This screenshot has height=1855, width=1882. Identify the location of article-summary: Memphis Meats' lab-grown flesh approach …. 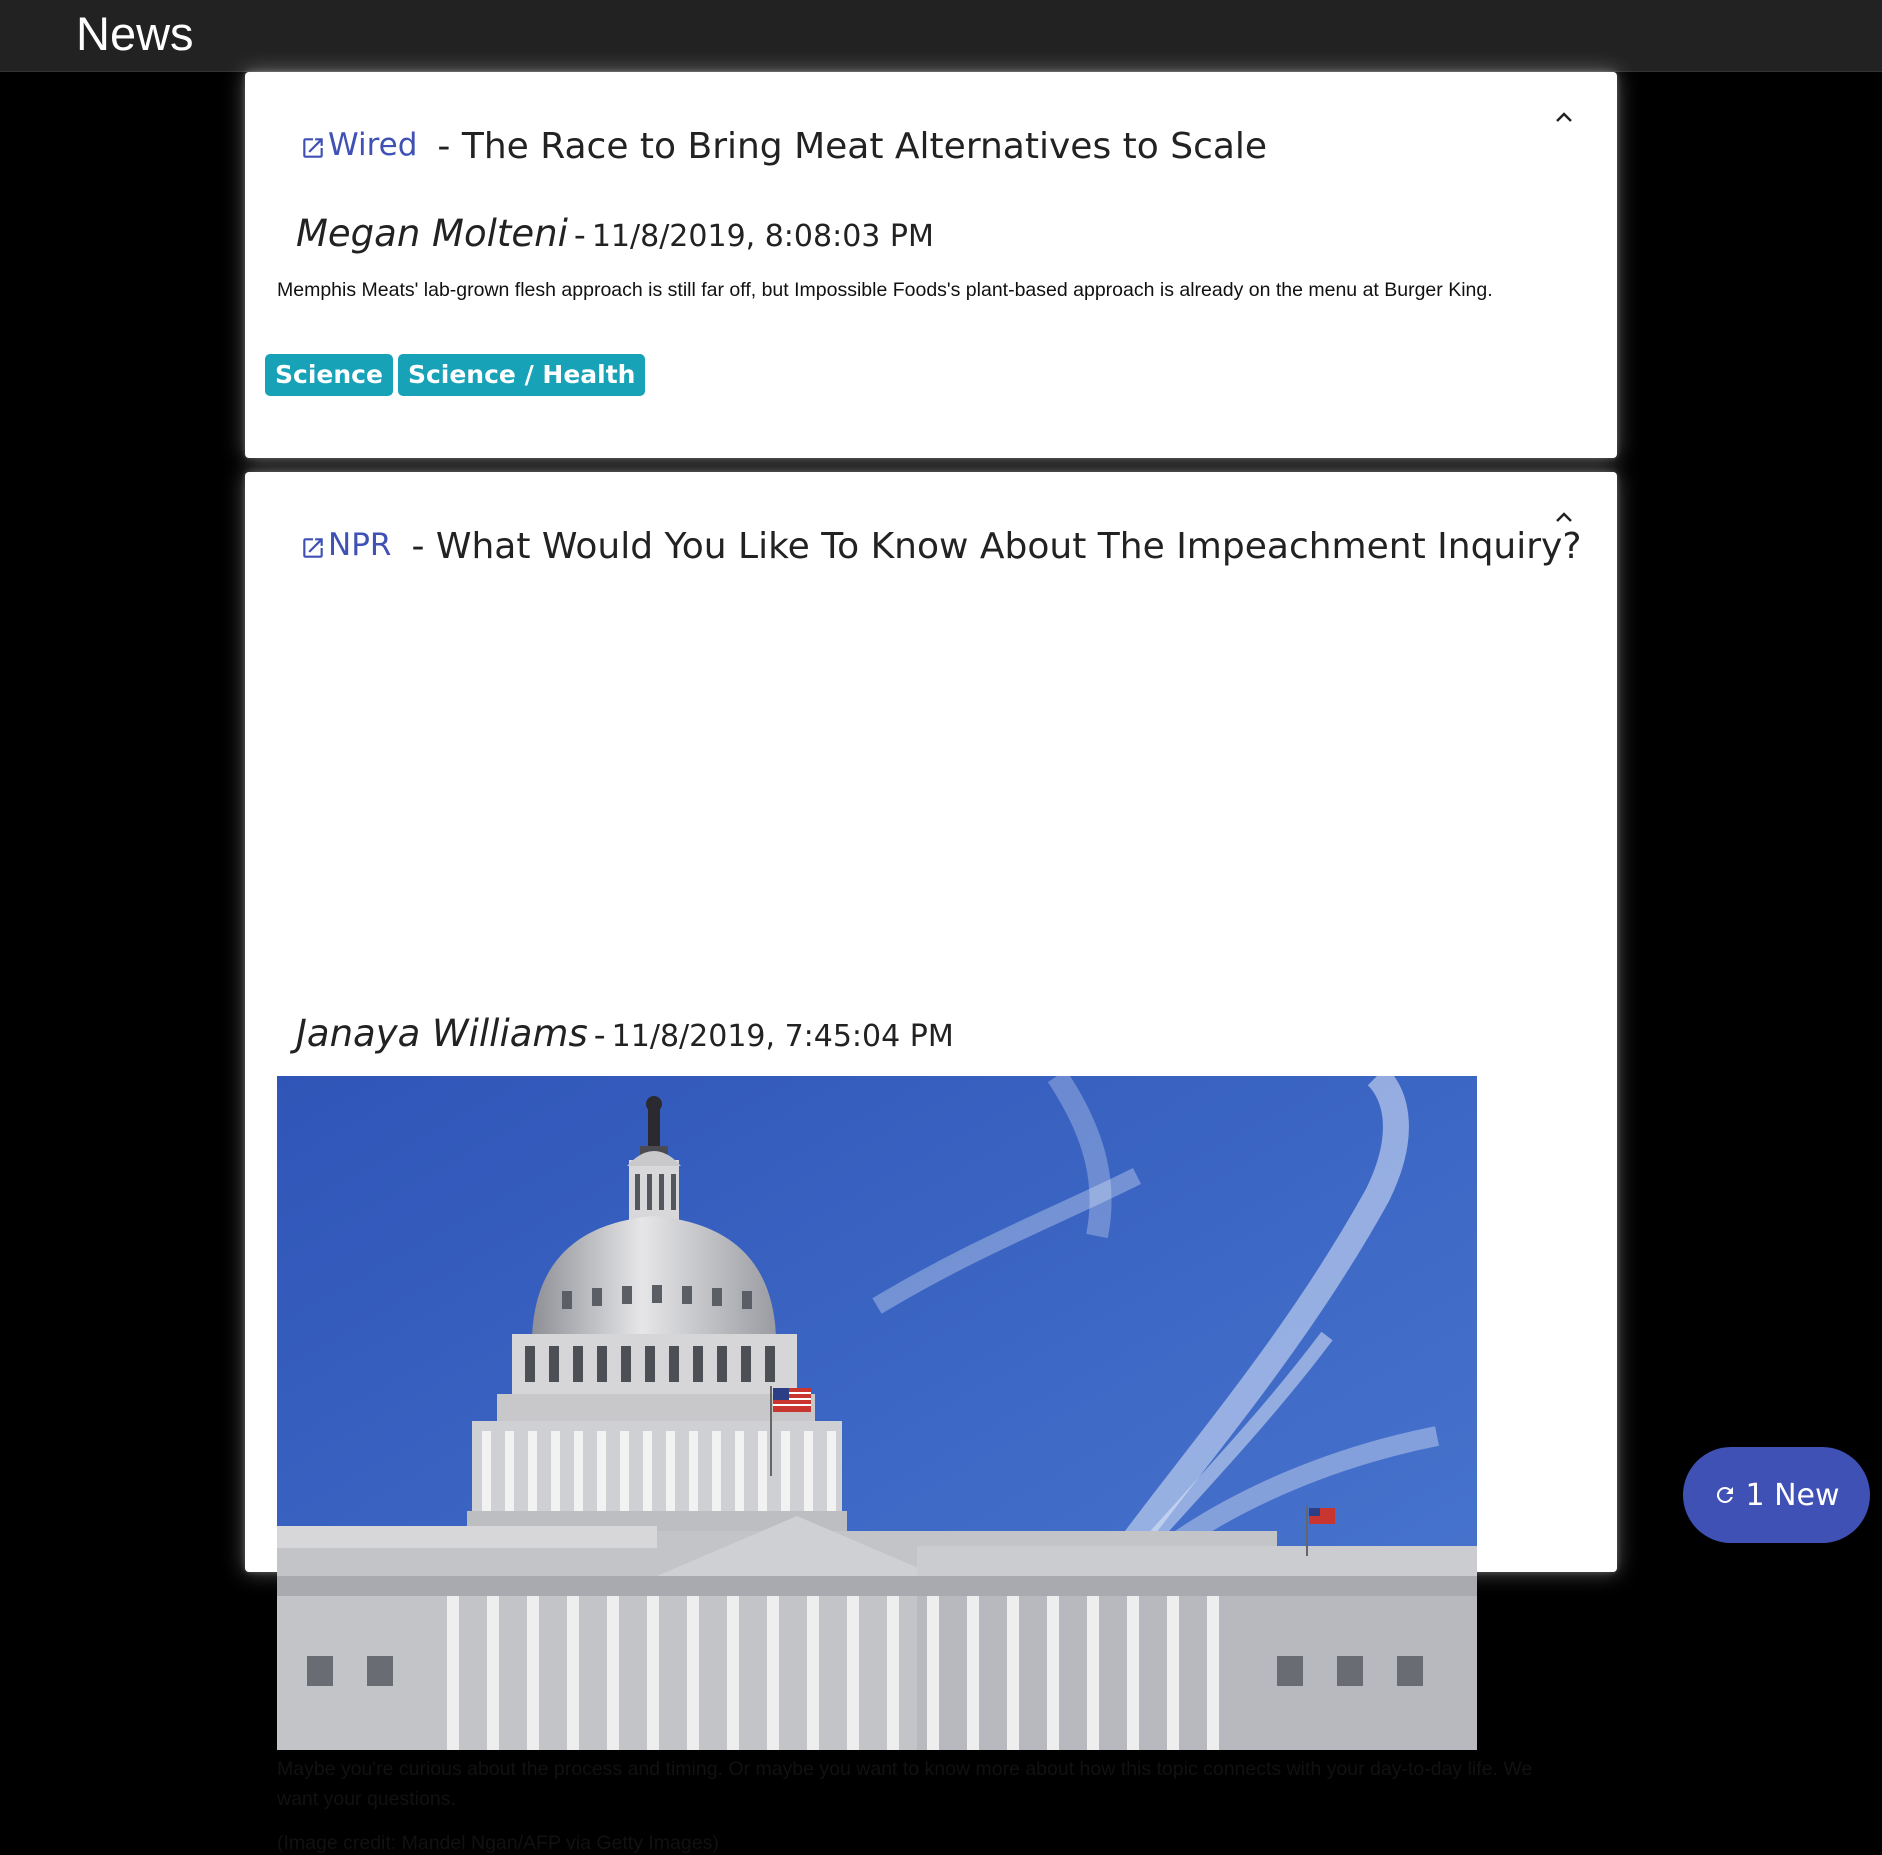
(885, 290).